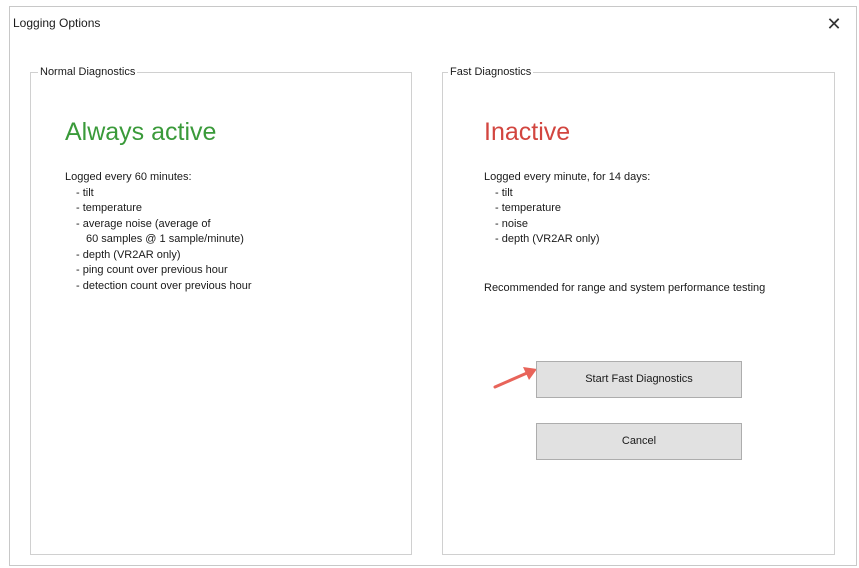 Image resolution: width=859 pixels, height=568 pixels. Describe the element at coordinates (491, 72) in the screenshot. I see `fast-diagnostics-legend: Fast Diagnostics` at that location.